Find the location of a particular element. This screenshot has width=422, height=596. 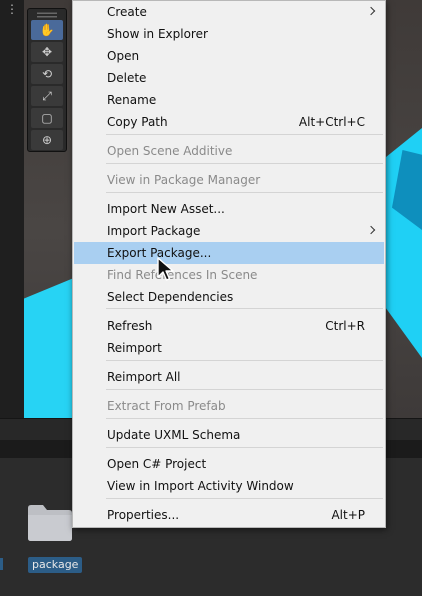

menu-item-select-dependencies: Select Dependencies is located at coordinates (229, 297).